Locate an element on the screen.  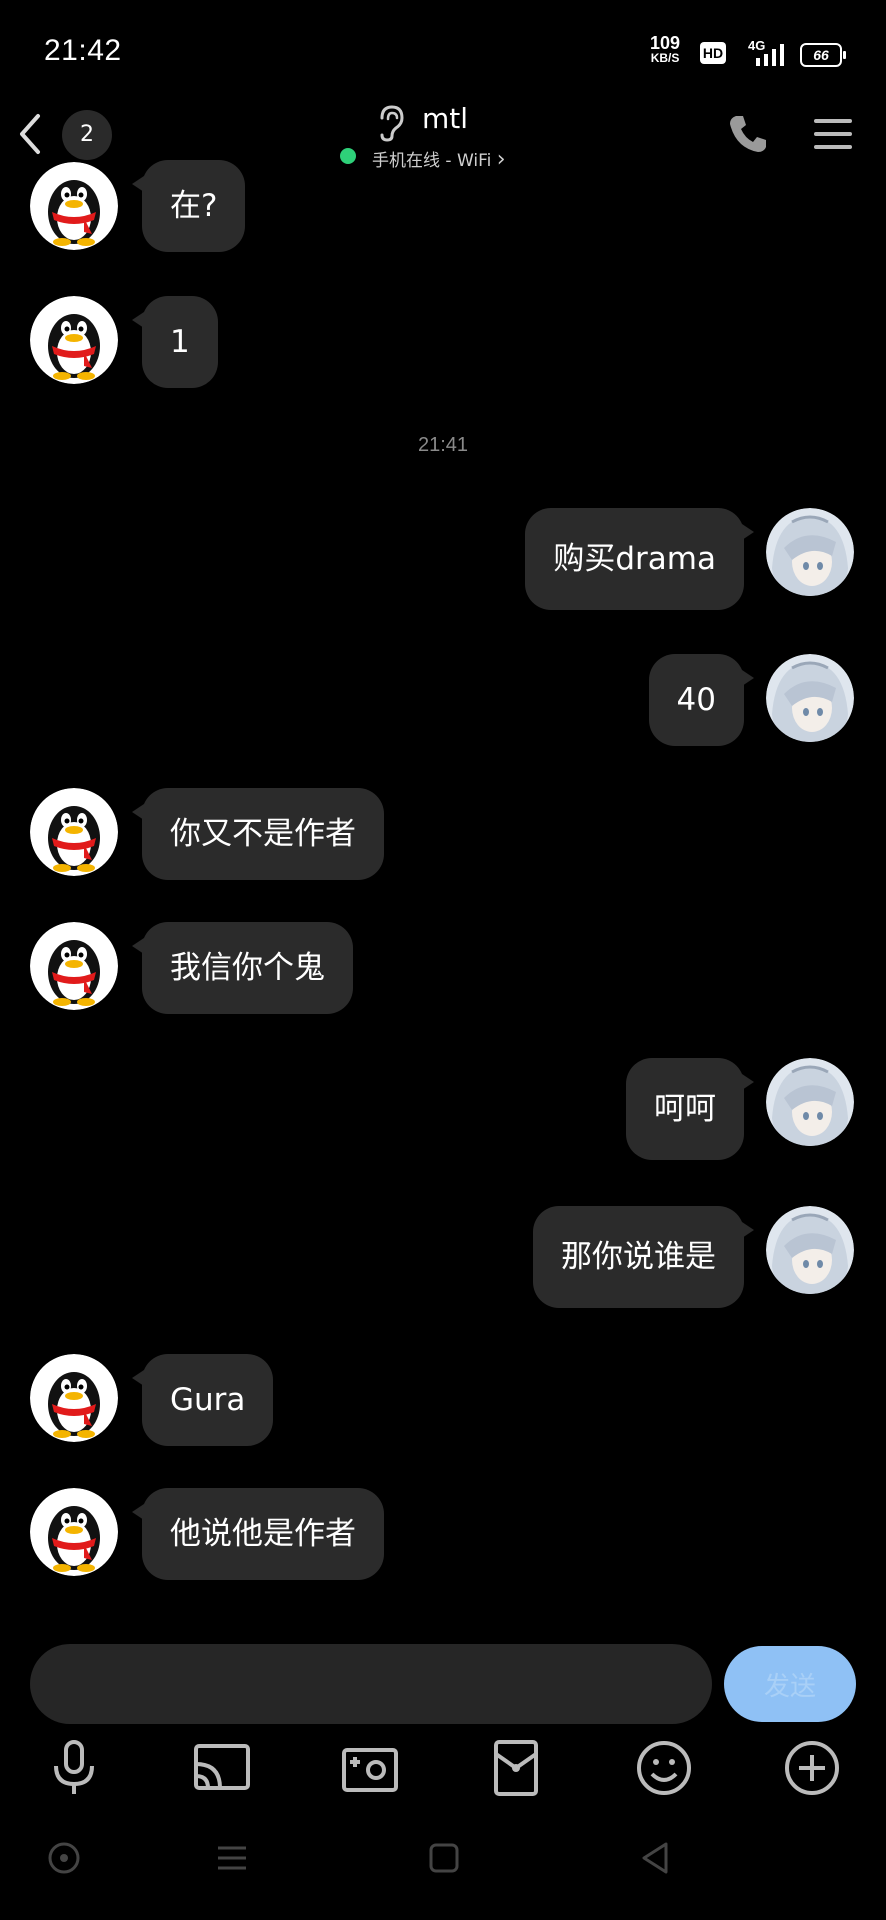
message-timestamp: 21:41 is located at coordinates (443, 445).